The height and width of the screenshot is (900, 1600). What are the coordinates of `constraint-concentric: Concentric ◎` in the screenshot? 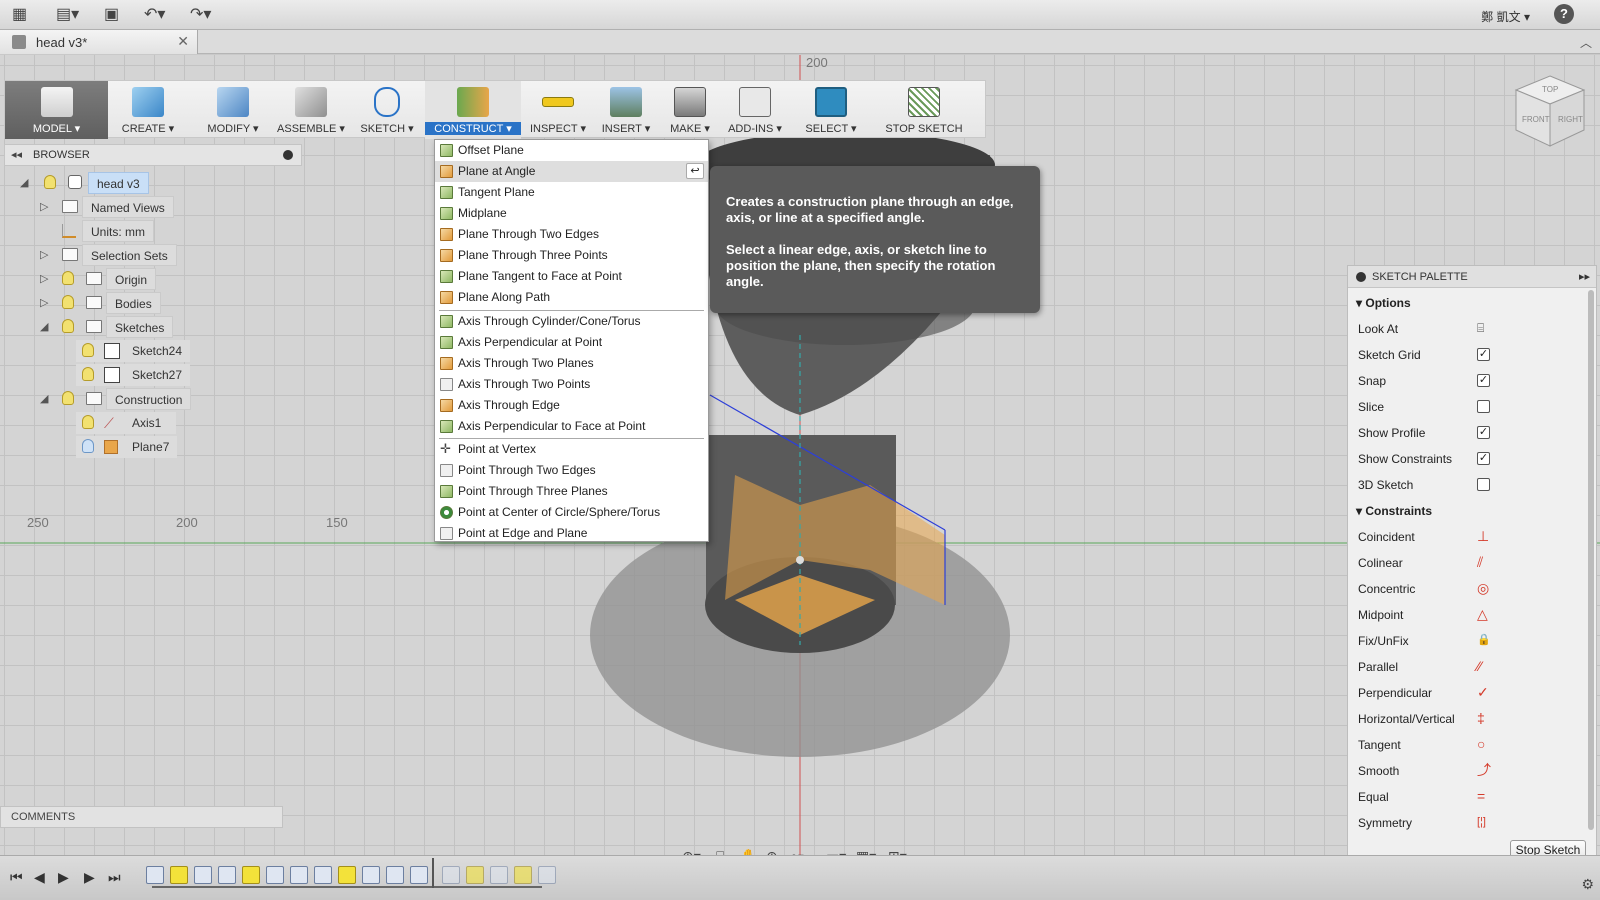 It's located at (1465, 589).